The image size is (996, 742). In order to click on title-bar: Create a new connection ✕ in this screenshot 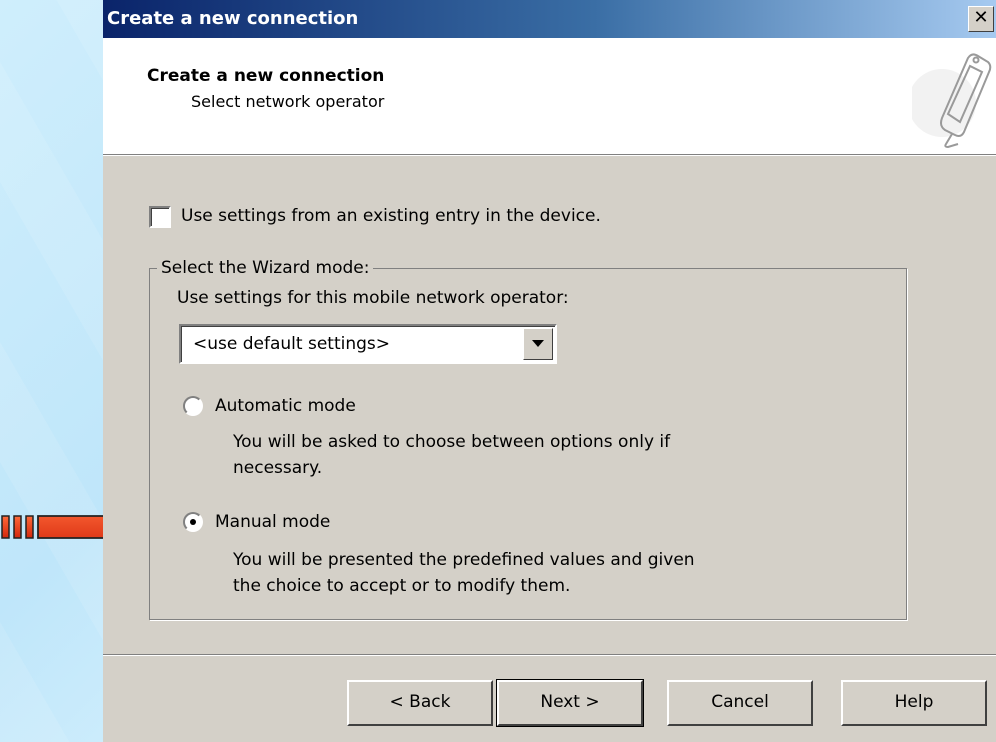, I will do `click(549, 19)`.